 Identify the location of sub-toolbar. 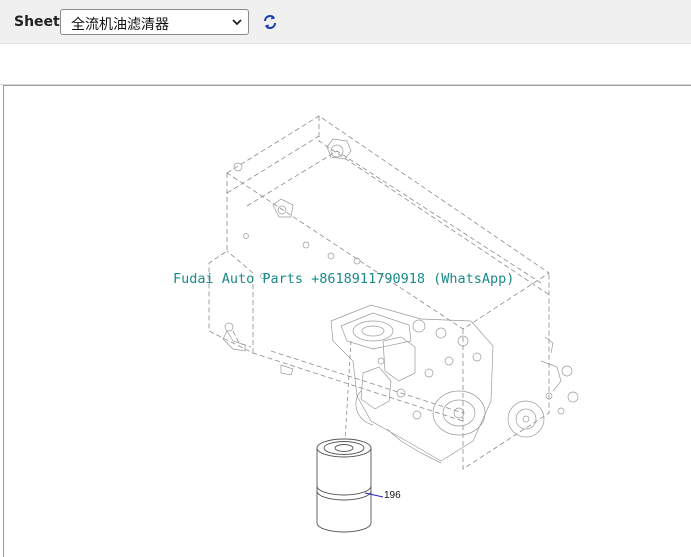
(345, 64).